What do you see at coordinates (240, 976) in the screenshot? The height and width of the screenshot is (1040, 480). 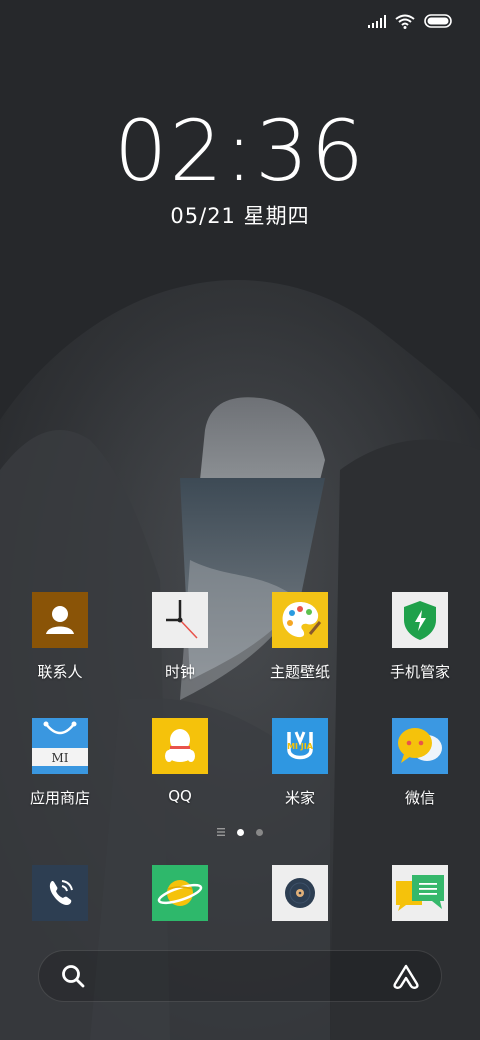 I see `search-bar` at bounding box center [240, 976].